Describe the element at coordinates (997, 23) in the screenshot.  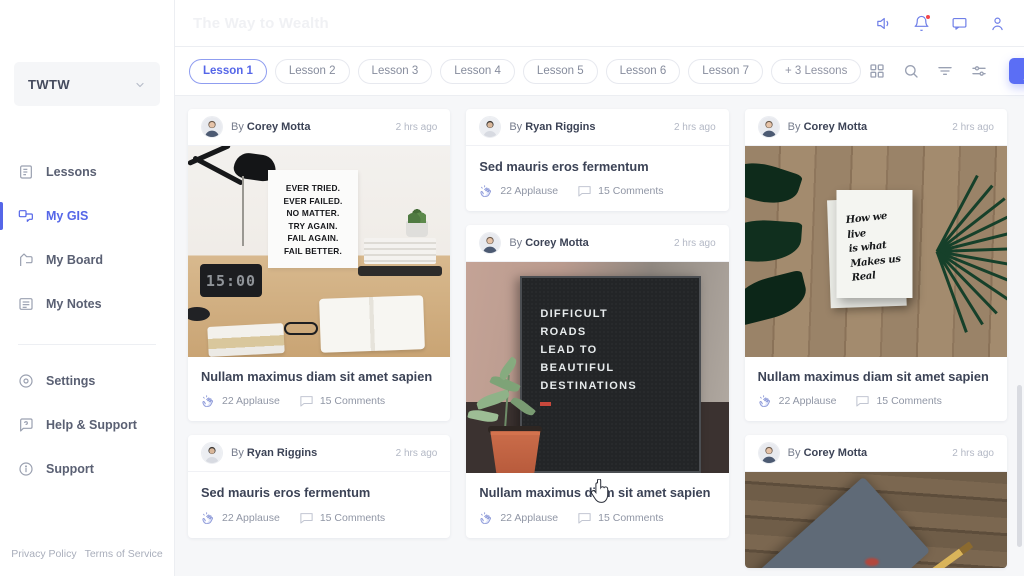
I see `user-icon` at that location.